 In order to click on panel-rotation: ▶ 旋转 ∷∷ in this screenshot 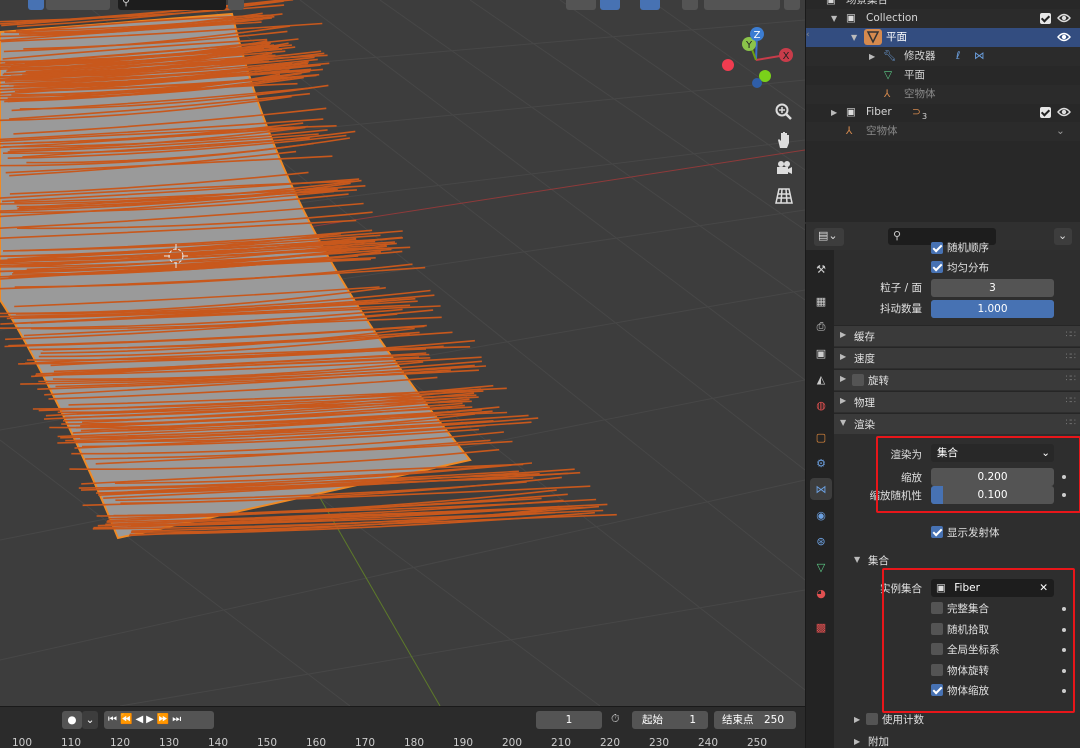, I will do `click(957, 379)`.